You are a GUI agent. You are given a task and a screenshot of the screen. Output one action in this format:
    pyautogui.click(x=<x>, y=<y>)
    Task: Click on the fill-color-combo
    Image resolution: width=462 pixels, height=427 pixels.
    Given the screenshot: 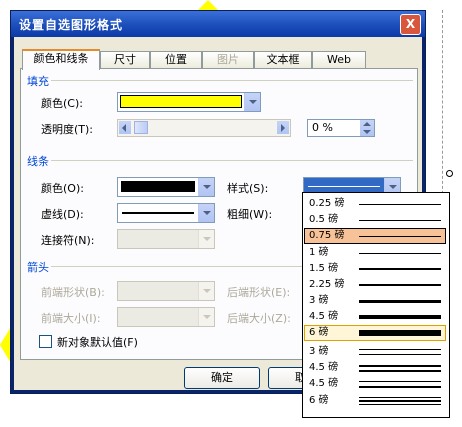 What is the action you would take?
    pyautogui.click(x=189, y=102)
    